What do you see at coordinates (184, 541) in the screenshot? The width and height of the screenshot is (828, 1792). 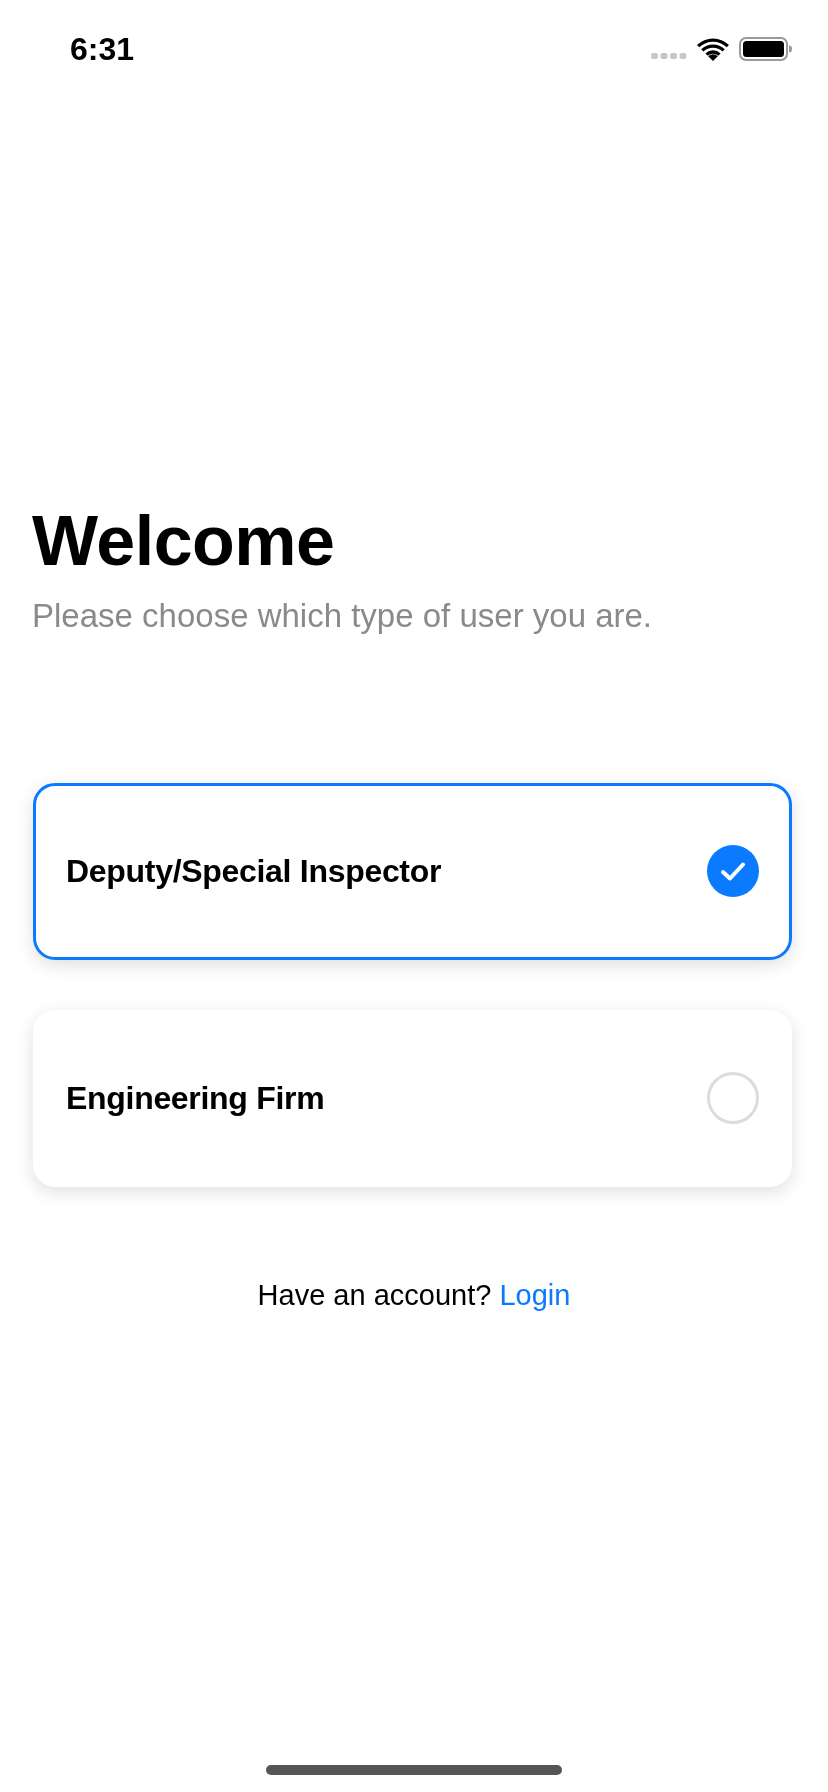 I see `welcome-title: Welcome` at bounding box center [184, 541].